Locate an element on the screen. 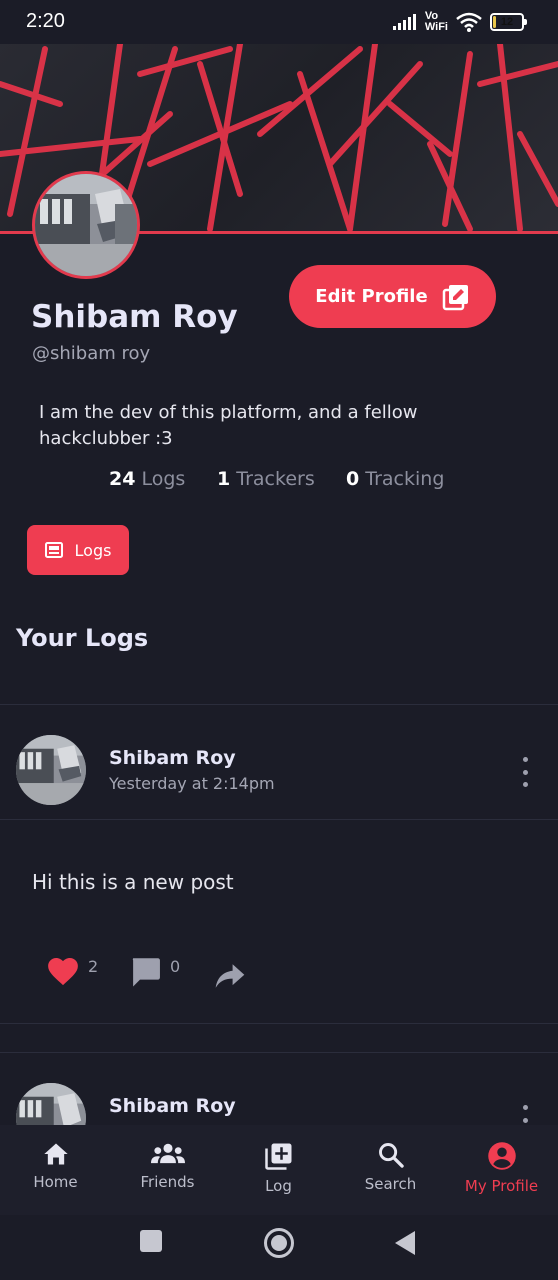 This screenshot has width=558, height=1280. post-author-avatar is located at coordinates (51, 770).